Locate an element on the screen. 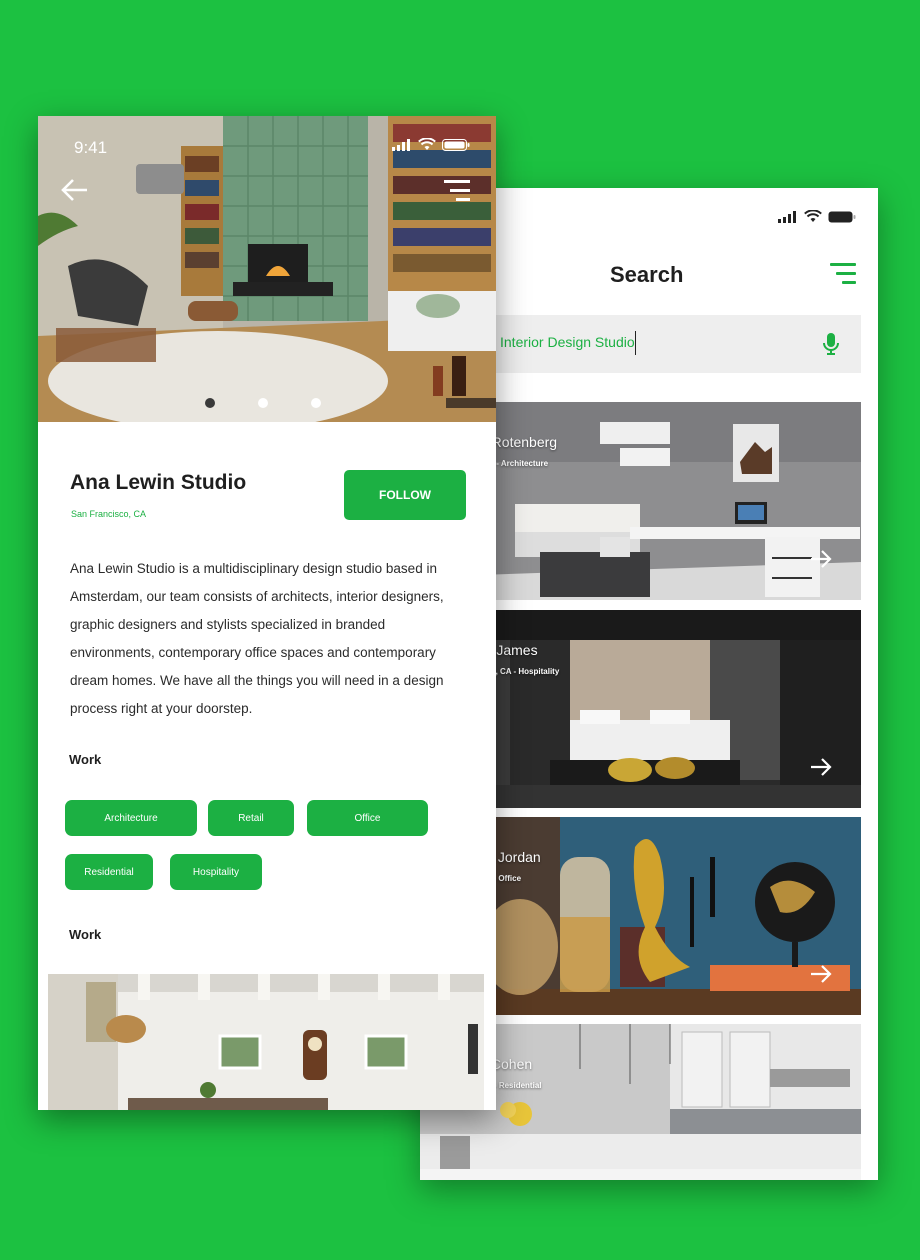 This screenshot has height=1260, width=920. tag-architecture: Architecture is located at coordinates (131, 818).